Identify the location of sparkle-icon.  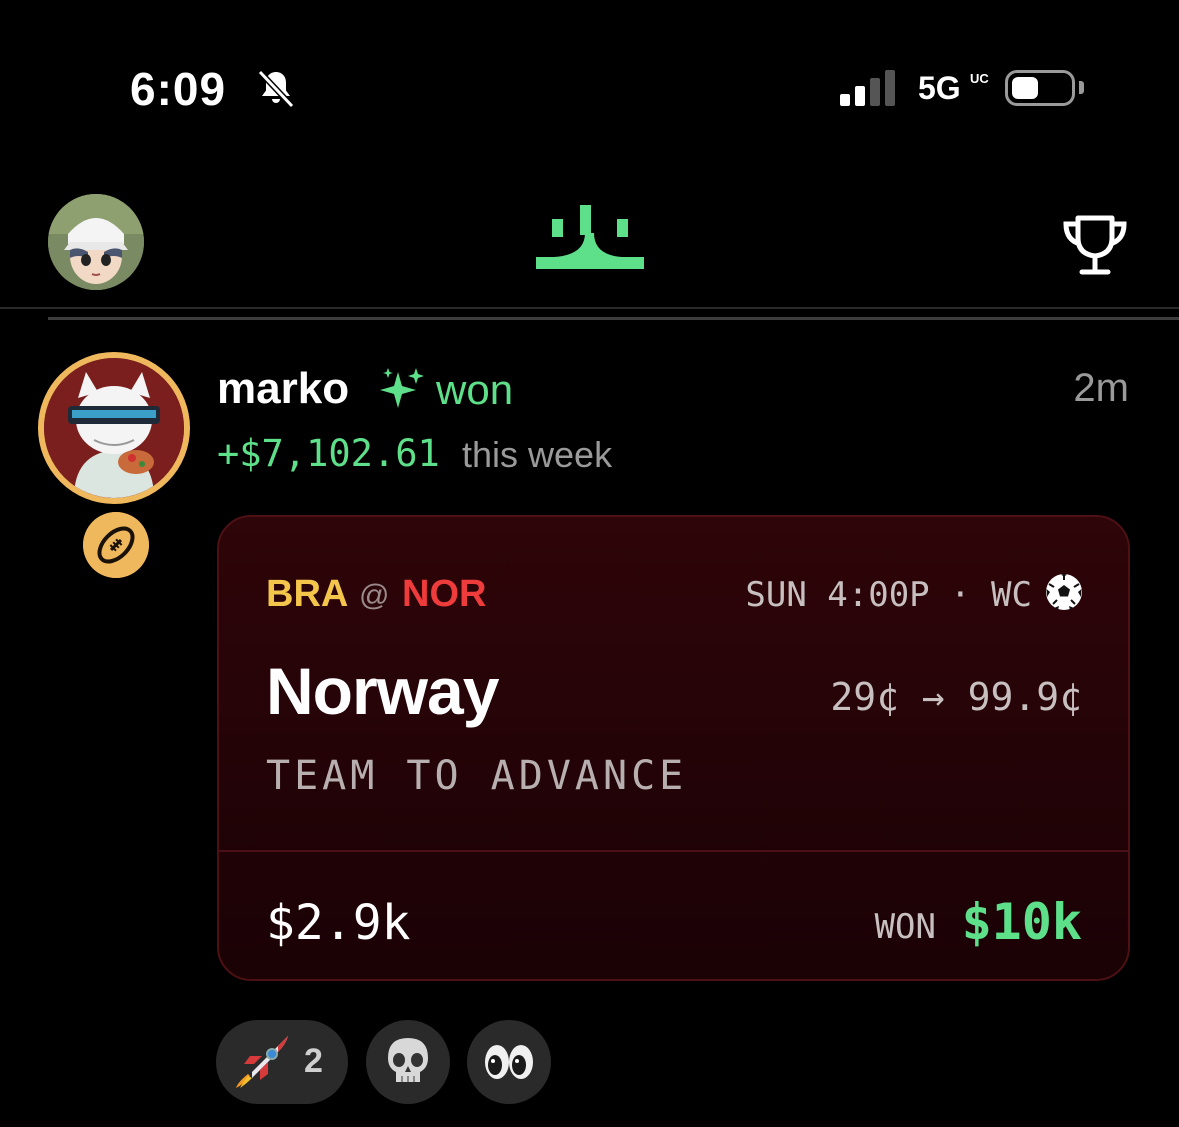
(402, 388).